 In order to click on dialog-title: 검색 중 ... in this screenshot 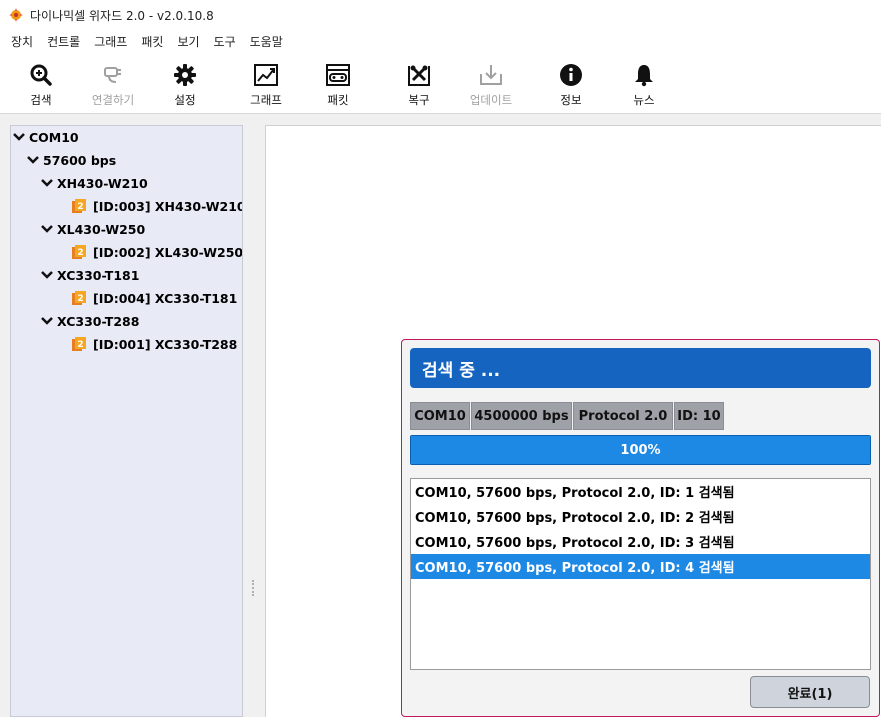, I will do `click(640, 368)`.